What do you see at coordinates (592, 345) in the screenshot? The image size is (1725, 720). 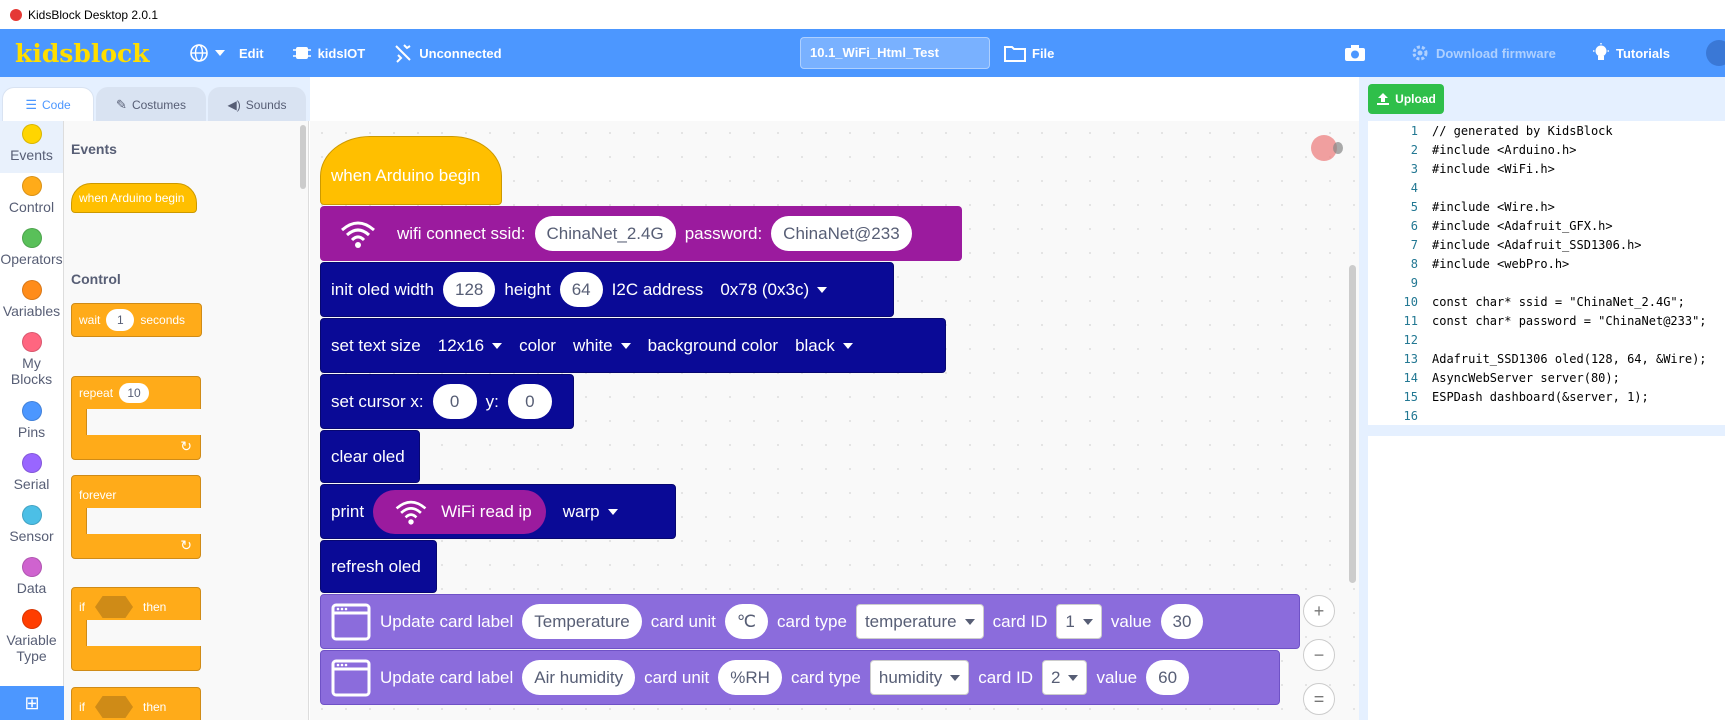 I see `color-value: white` at bounding box center [592, 345].